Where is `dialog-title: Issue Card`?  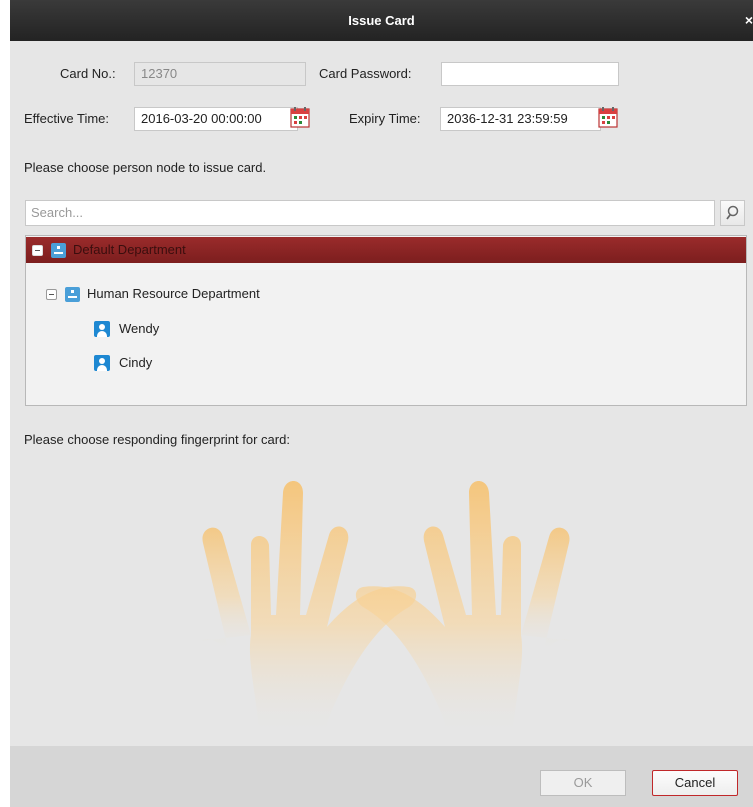
dialog-title: Issue Card is located at coordinates (381, 20).